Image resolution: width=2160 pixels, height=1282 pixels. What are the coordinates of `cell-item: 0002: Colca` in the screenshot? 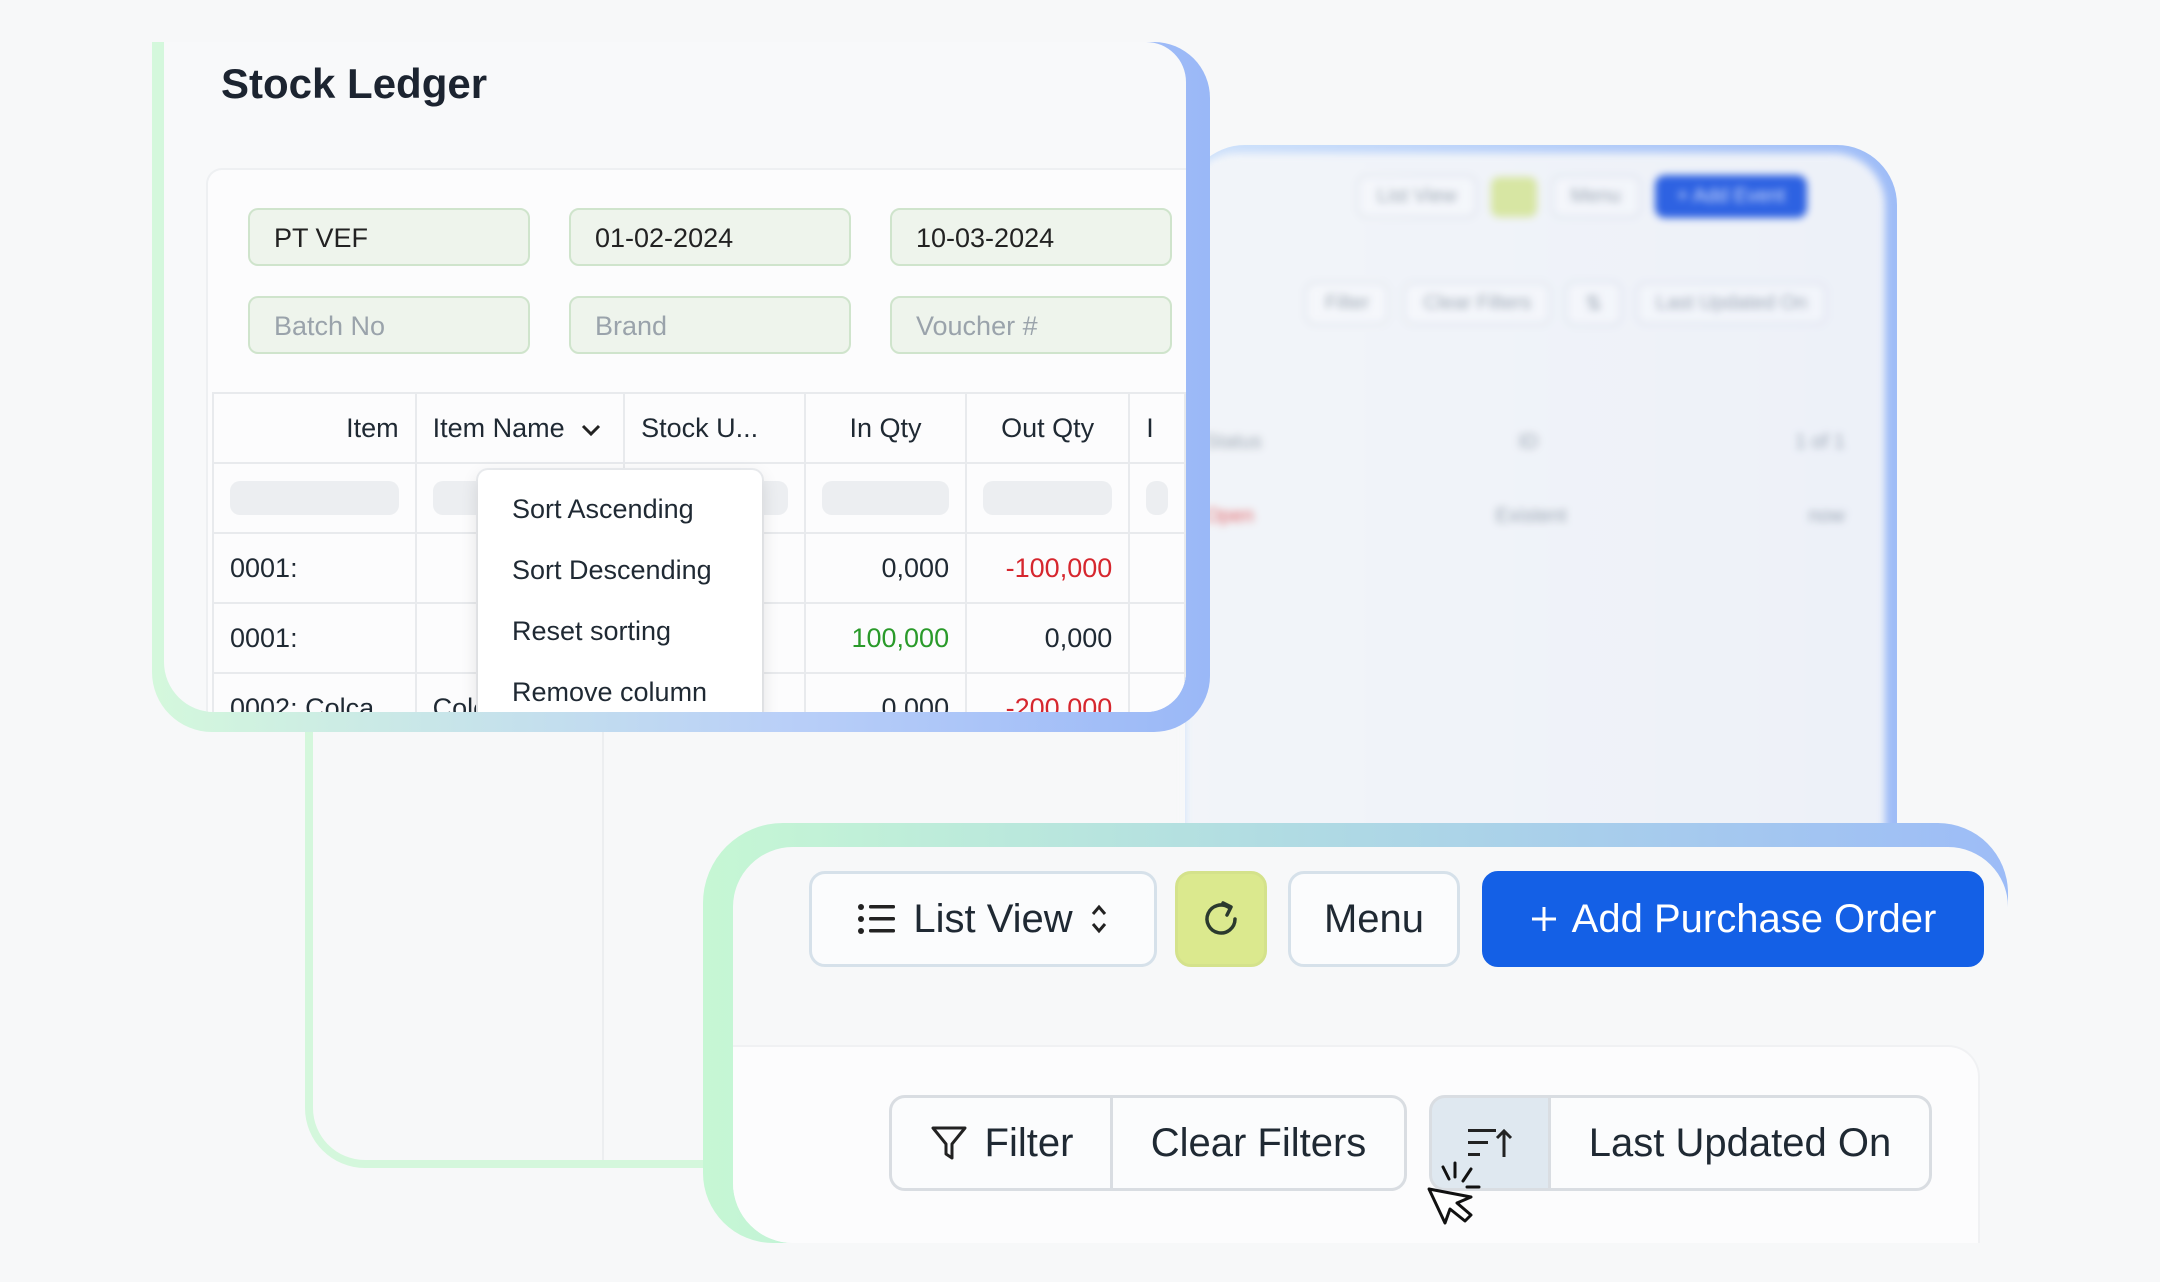 It's located at (314, 692).